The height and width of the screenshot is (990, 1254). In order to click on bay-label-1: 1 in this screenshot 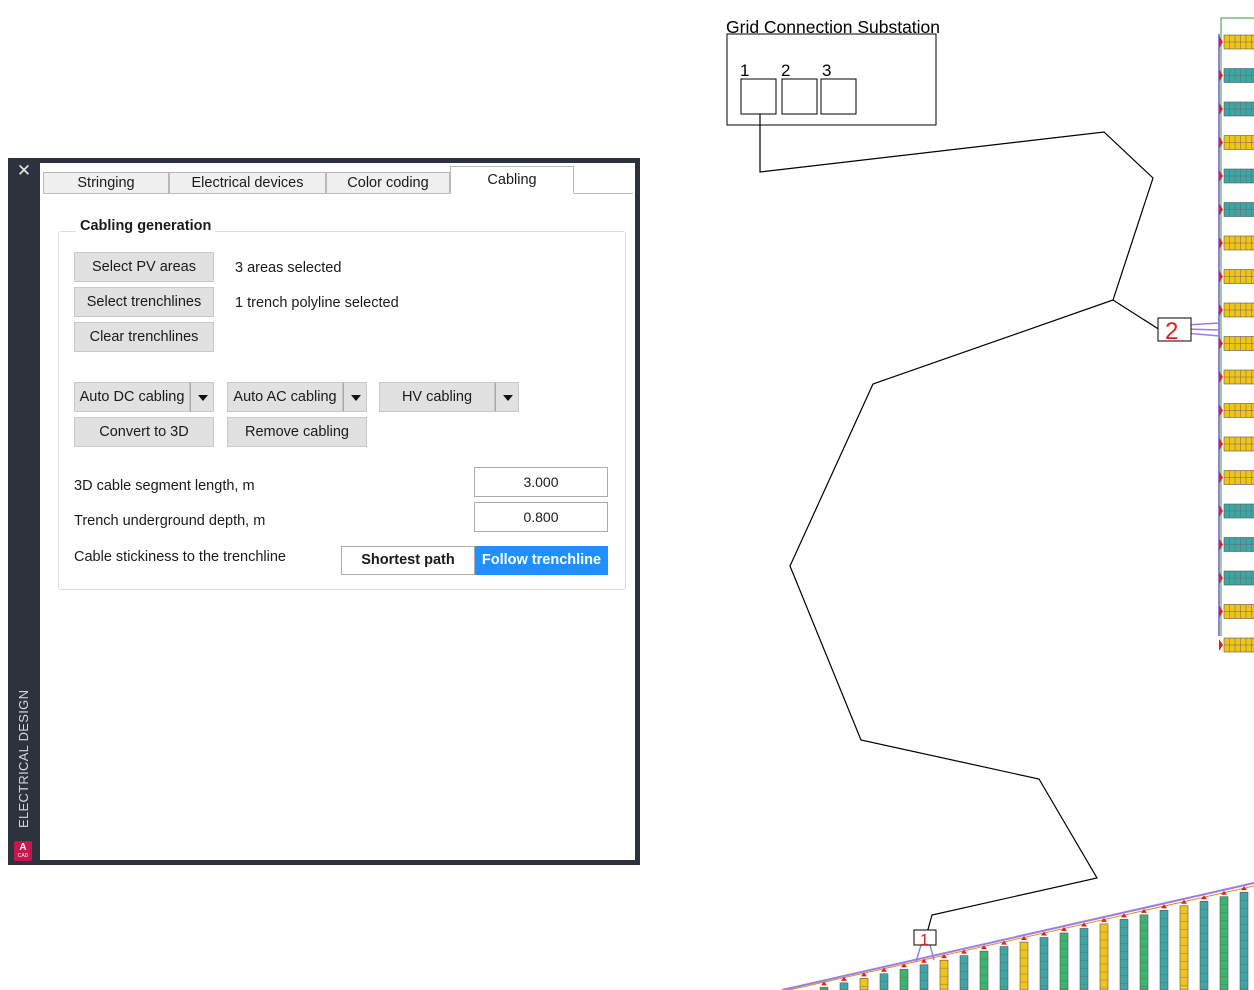, I will do `click(744, 70)`.